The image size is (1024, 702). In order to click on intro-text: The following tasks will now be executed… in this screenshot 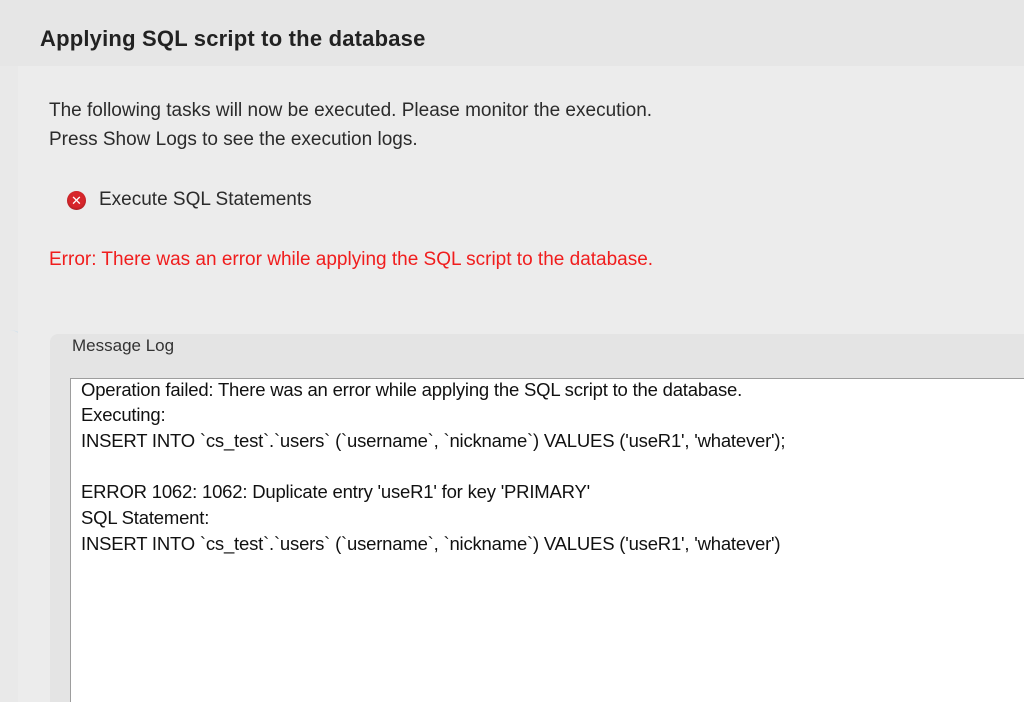, I will do `click(350, 125)`.